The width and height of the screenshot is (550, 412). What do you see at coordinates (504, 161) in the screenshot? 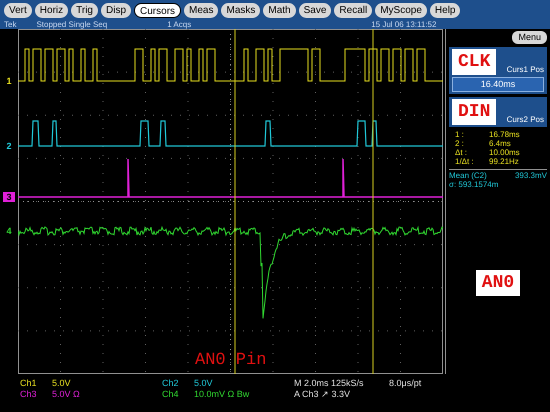
I see `readout-value: 99.21Hz` at bounding box center [504, 161].